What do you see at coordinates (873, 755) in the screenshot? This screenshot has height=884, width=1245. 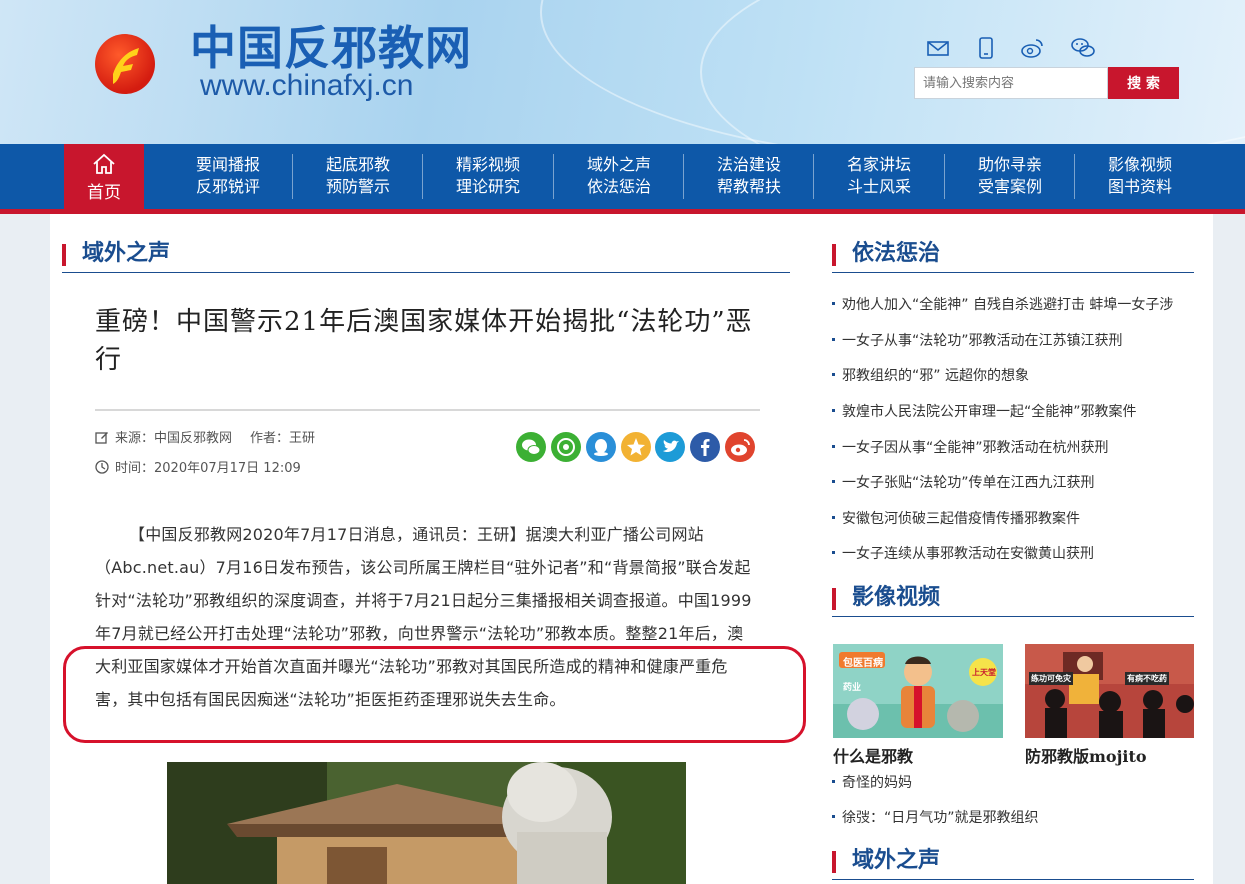 I see `video-caption: 什么是邪教` at bounding box center [873, 755].